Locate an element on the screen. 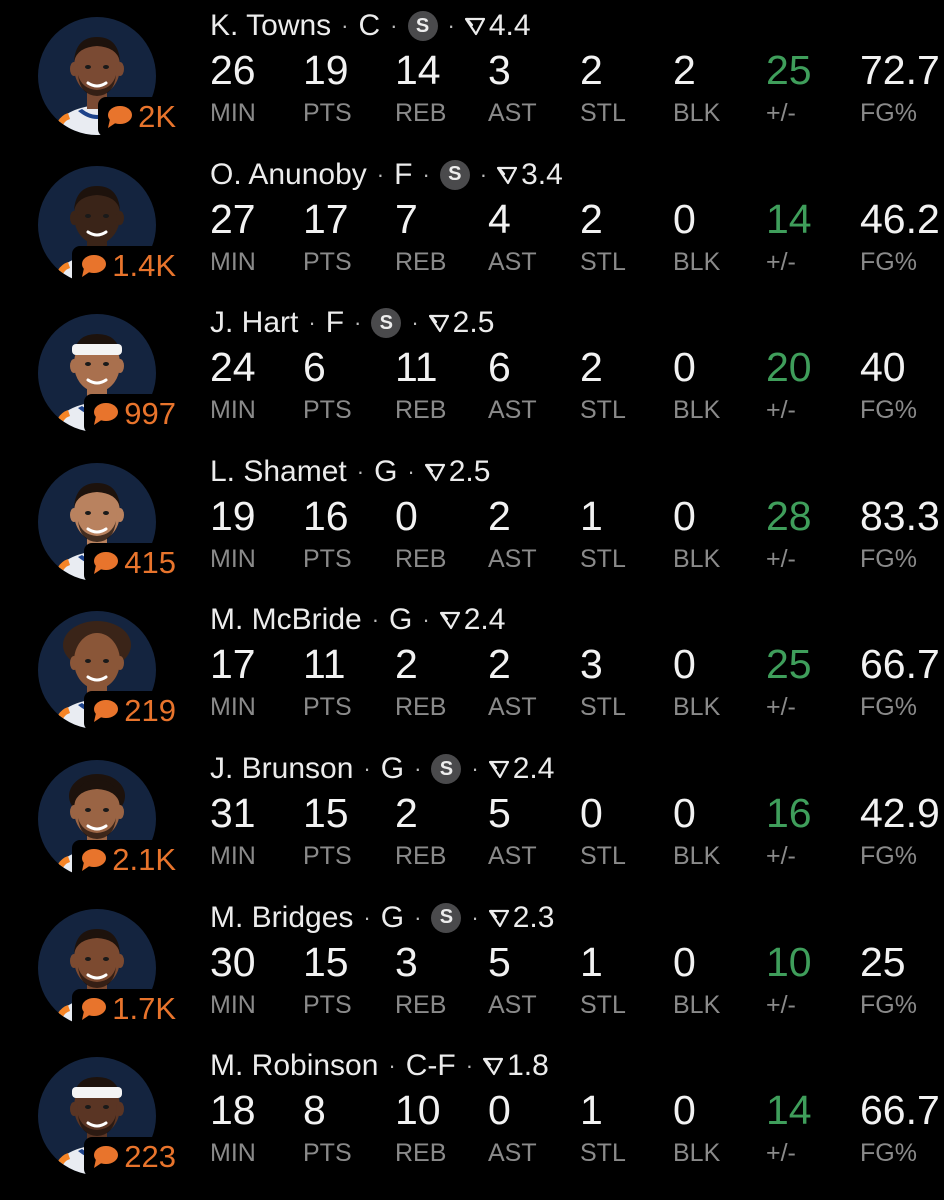  player-info-line: O. Anunoby · F · S · 3.4 is located at coordinates (386, 175).